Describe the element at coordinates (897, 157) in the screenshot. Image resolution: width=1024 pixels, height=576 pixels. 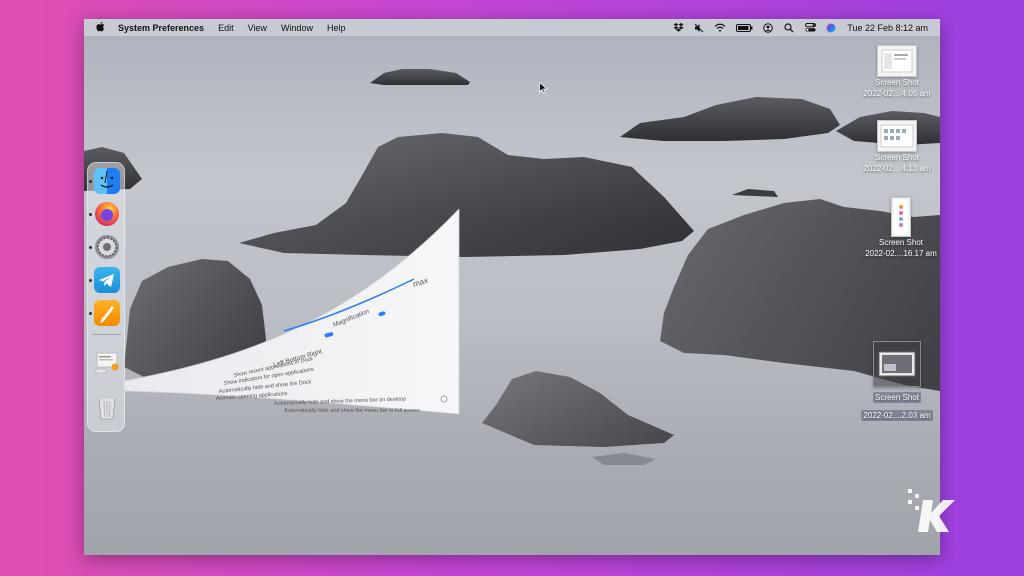
I see `desktop-file-2-title: Screen Shot` at that location.